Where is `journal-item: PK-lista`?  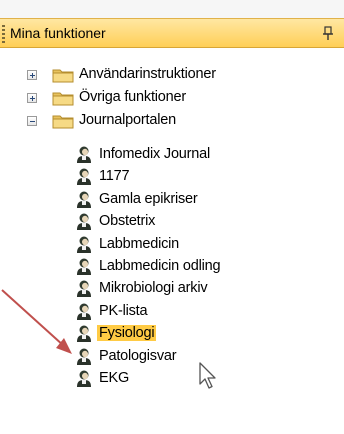 journal-item: PK-lista is located at coordinates (160, 312).